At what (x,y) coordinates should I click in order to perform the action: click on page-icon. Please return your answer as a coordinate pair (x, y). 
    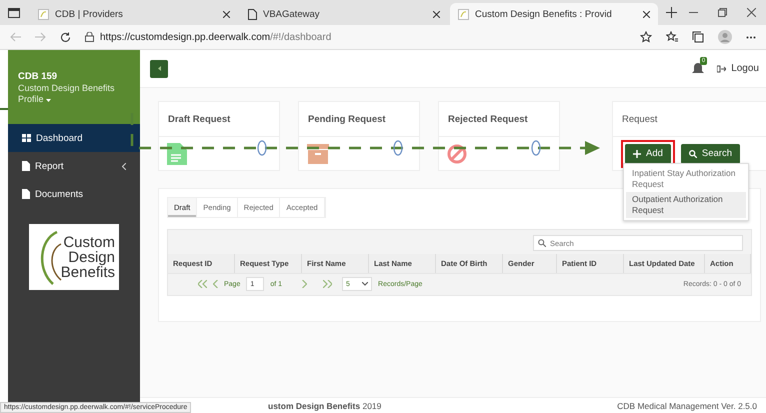
    Looking at the image, I should click on (252, 14).